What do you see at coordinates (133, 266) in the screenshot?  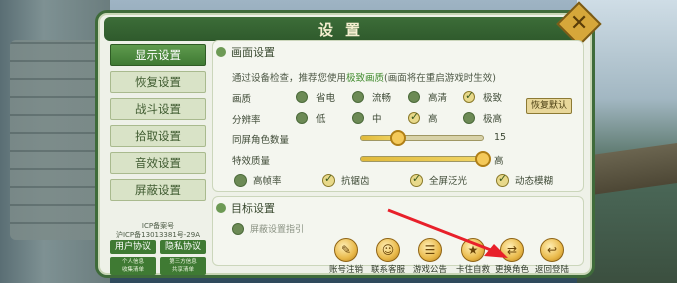 I see `personal-info-list-button: 个人信息 收集清单` at bounding box center [133, 266].